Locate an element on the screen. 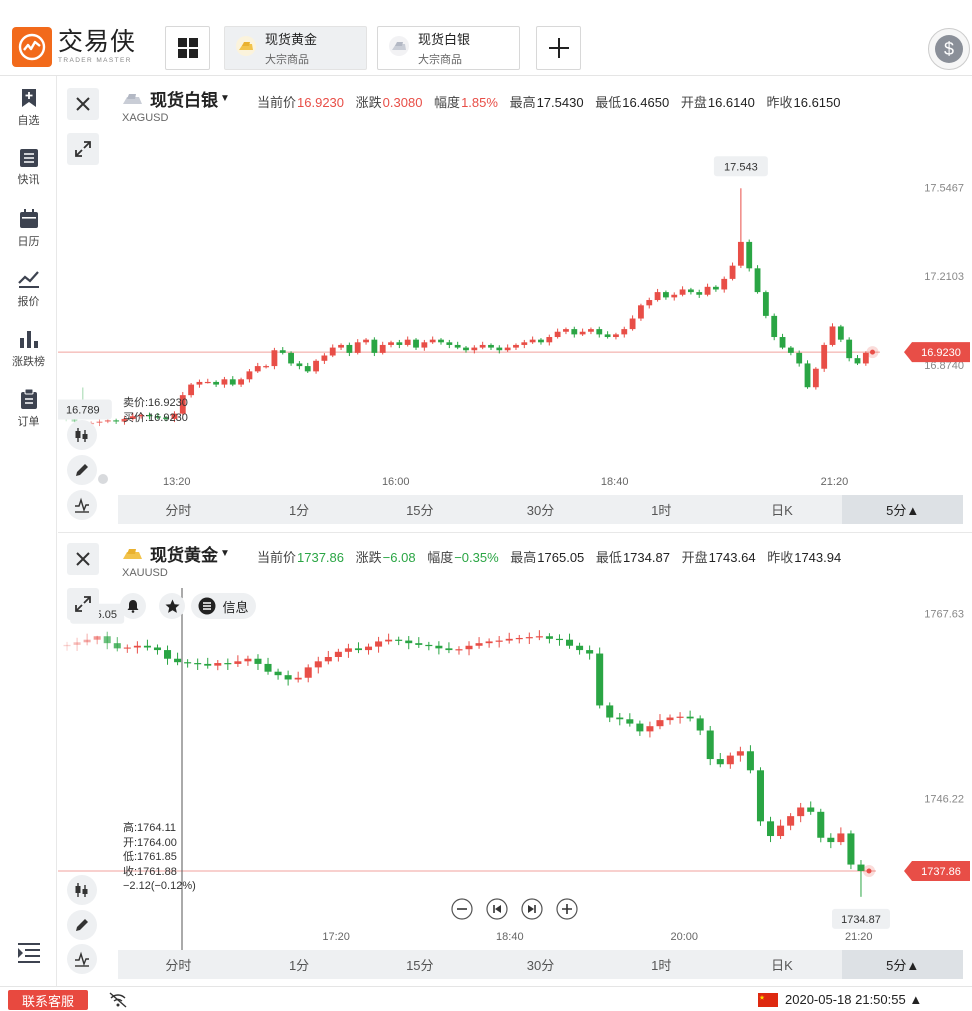 This screenshot has height=1011, width=972. currency-button: $ is located at coordinates (949, 49).